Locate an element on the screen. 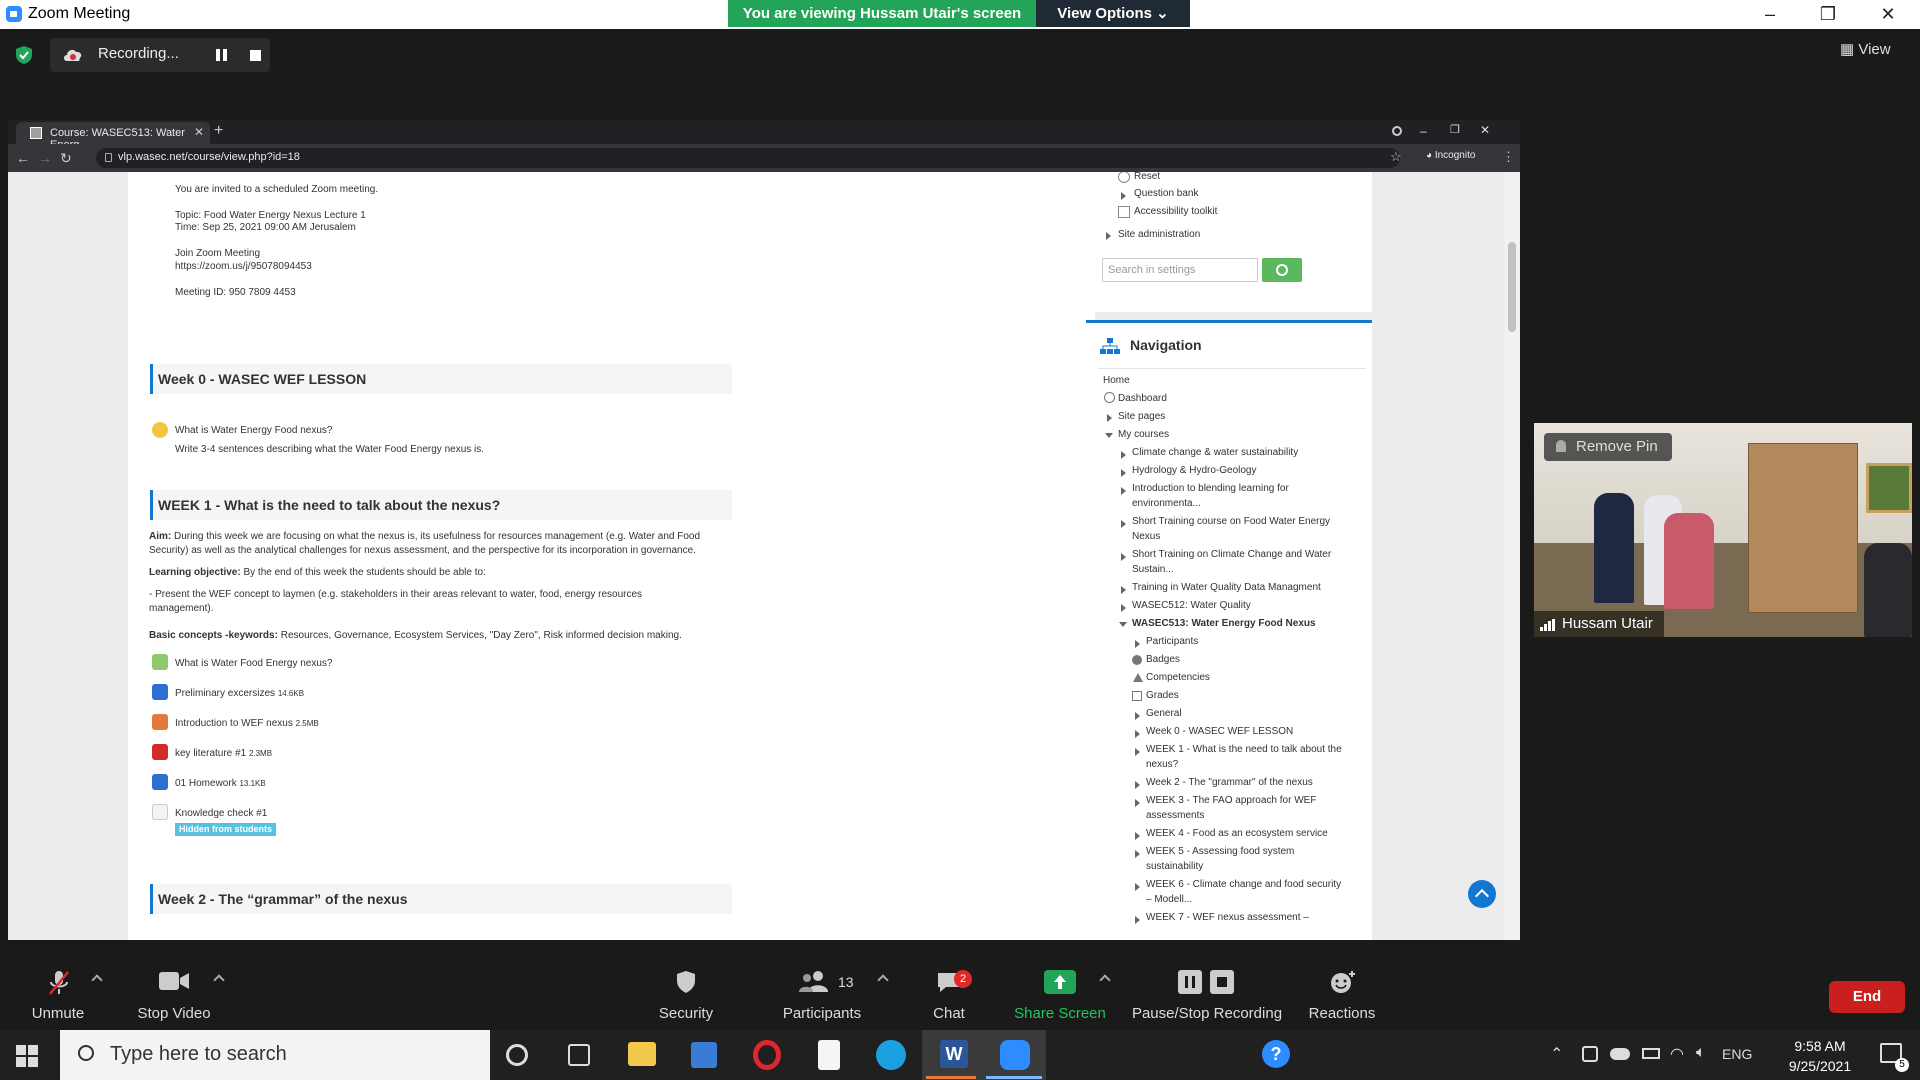 This screenshot has height=1080, width=1920. onedrive-cloud-icon is located at coordinates (1620, 1054).